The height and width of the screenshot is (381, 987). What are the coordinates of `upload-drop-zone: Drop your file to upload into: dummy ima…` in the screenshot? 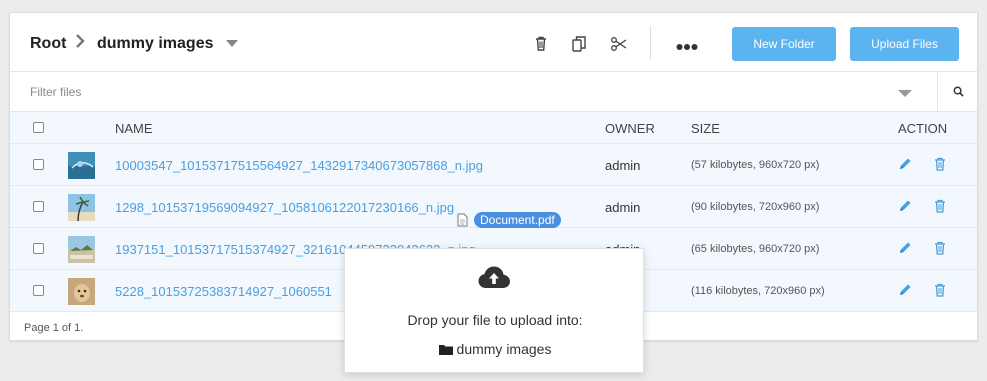 It's located at (494, 310).